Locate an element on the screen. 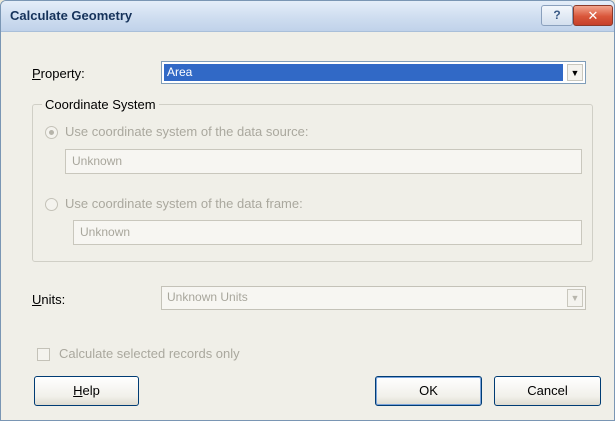  ok-button: OK is located at coordinates (428, 391).